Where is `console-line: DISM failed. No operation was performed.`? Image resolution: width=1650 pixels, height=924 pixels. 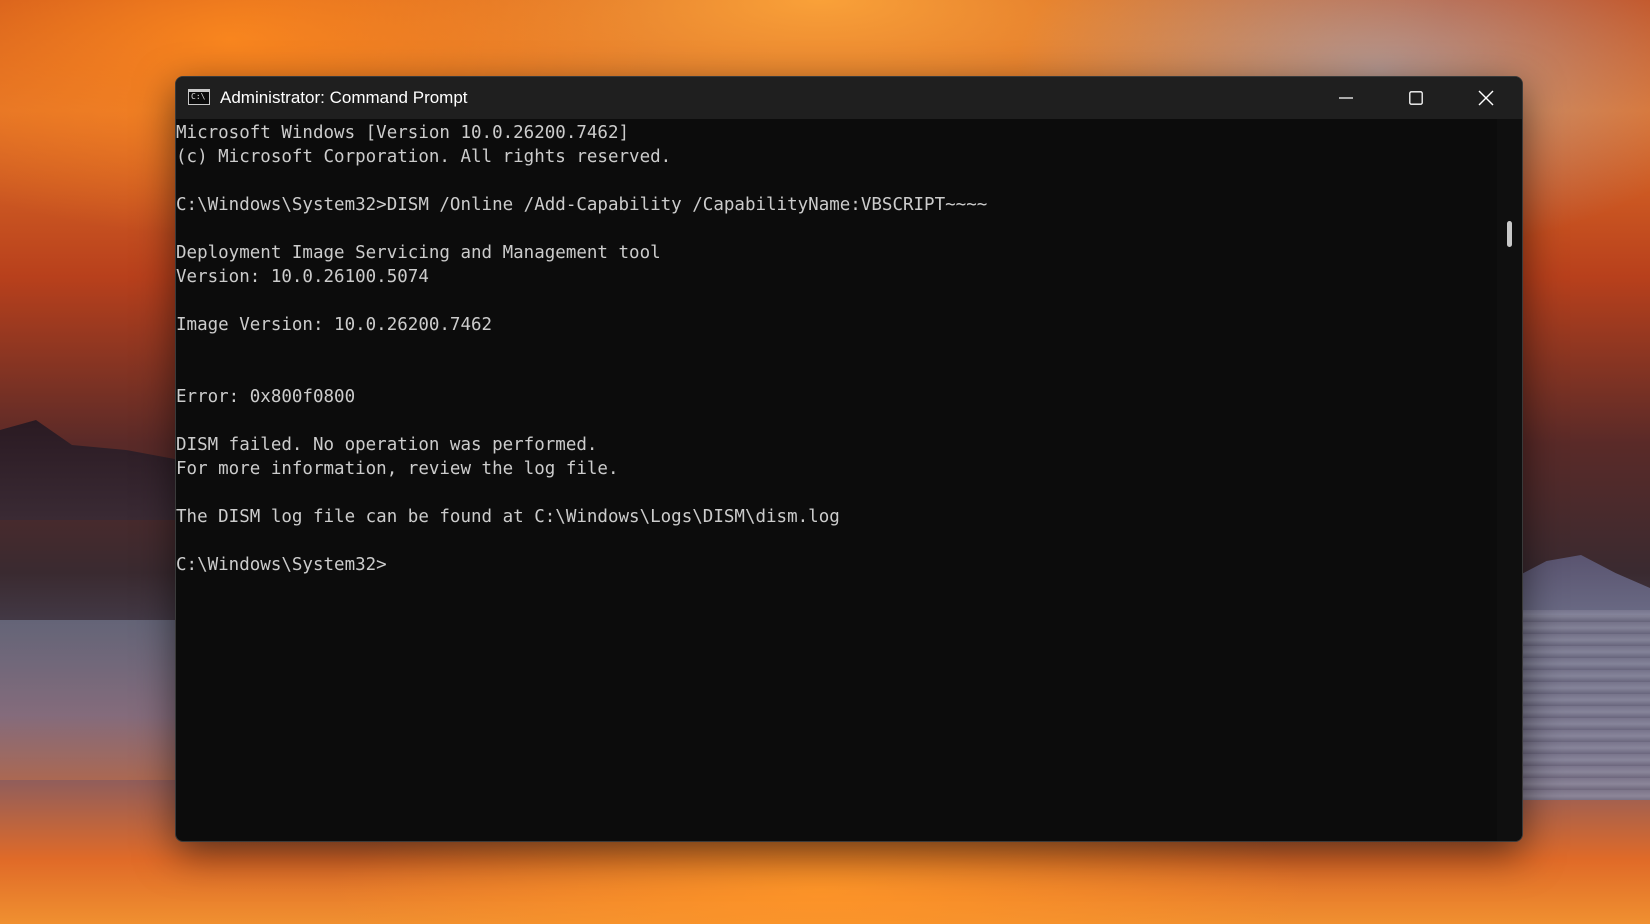
console-line: DISM failed. No operation was performed. is located at coordinates (387, 445).